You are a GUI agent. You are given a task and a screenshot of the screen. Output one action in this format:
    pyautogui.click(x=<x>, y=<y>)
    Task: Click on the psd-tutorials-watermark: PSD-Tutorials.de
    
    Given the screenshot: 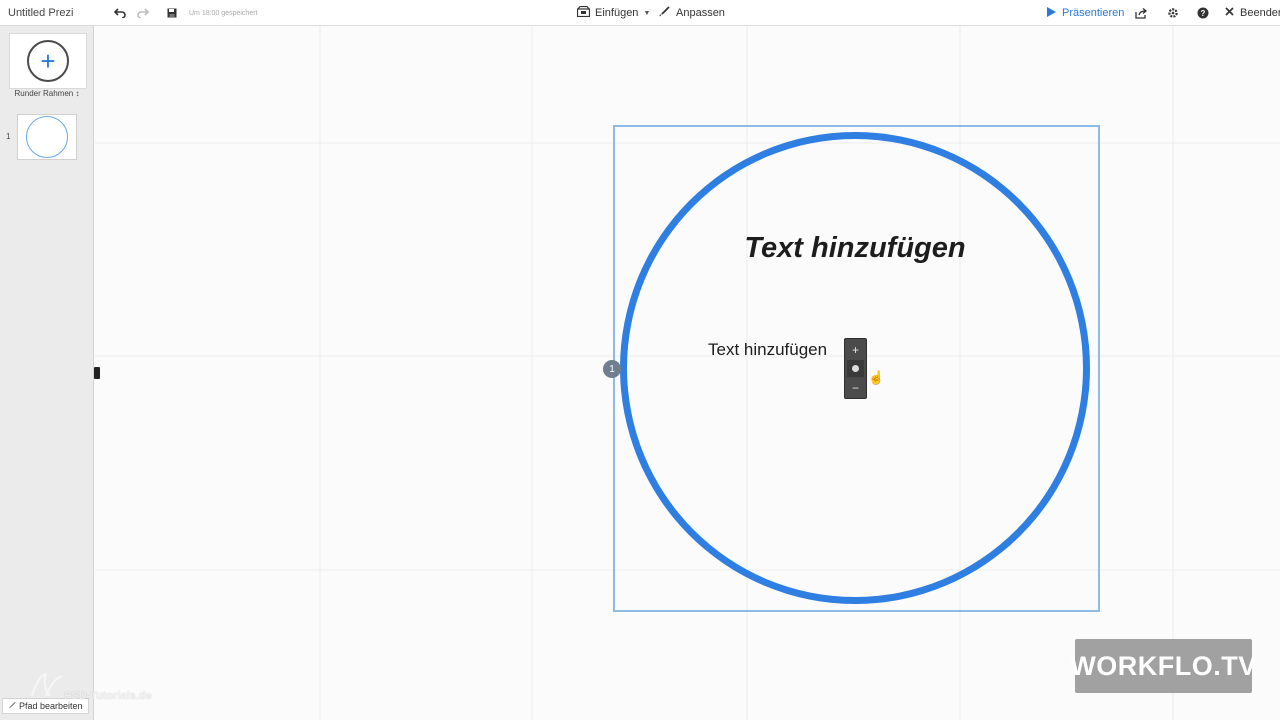 What is the action you would take?
    pyautogui.click(x=108, y=696)
    